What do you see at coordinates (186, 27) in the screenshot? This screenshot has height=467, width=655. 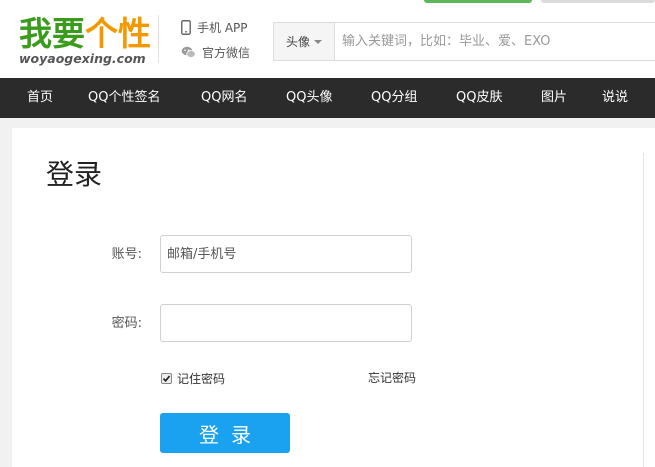 I see `phone-icon` at bounding box center [186, 27].